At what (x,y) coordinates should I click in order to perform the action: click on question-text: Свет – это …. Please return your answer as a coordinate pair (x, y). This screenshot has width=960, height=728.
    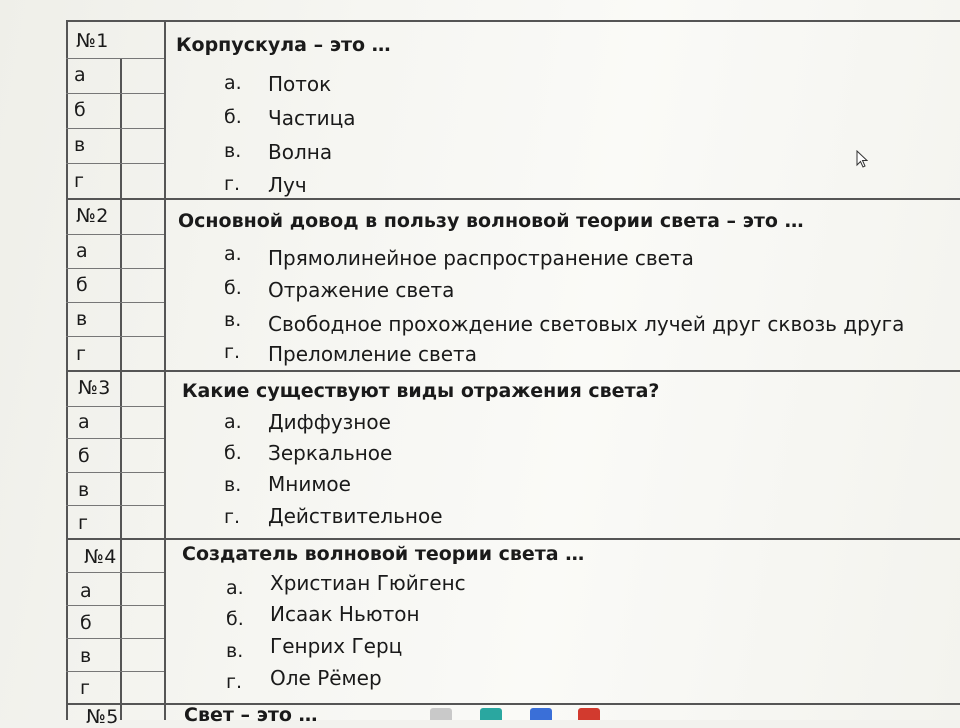
    Looking at the image, I should click on (251, 715).